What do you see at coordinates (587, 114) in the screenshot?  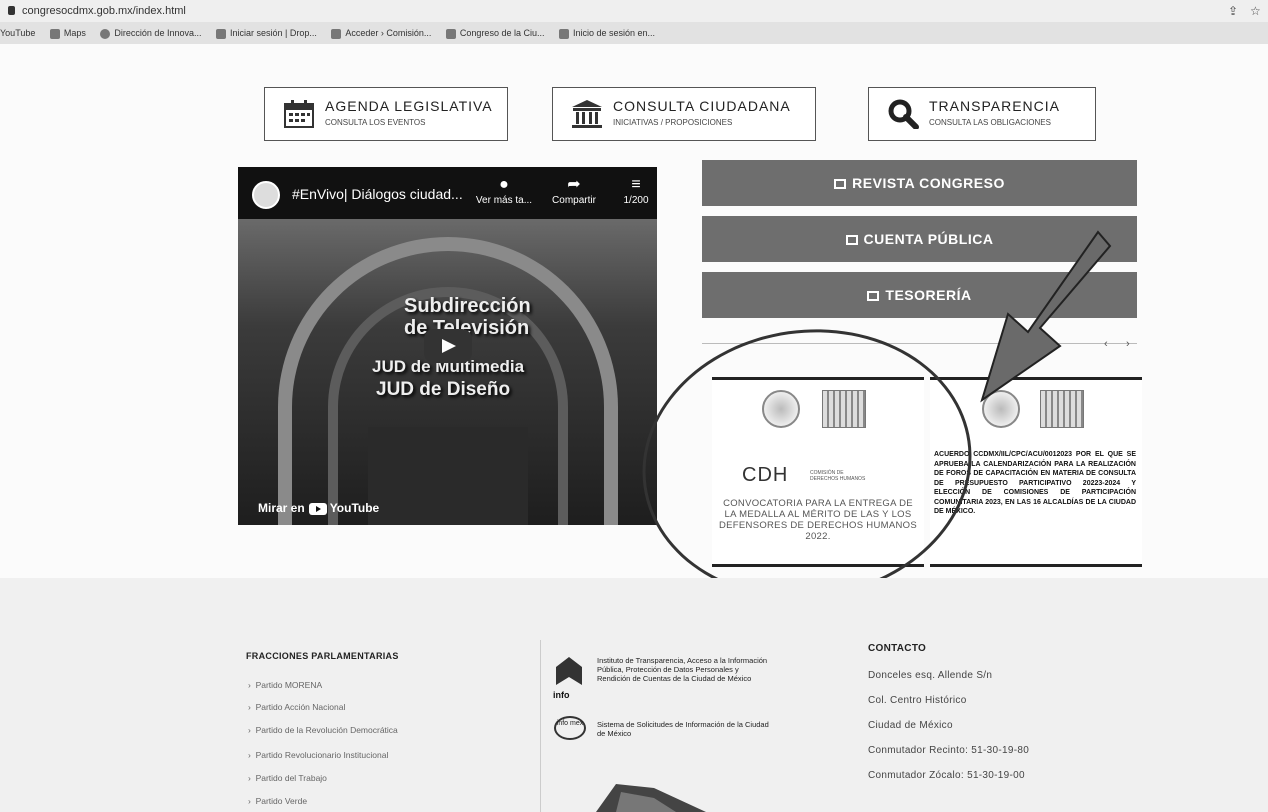 I see `building-icon` at bounding box center [587, 114].